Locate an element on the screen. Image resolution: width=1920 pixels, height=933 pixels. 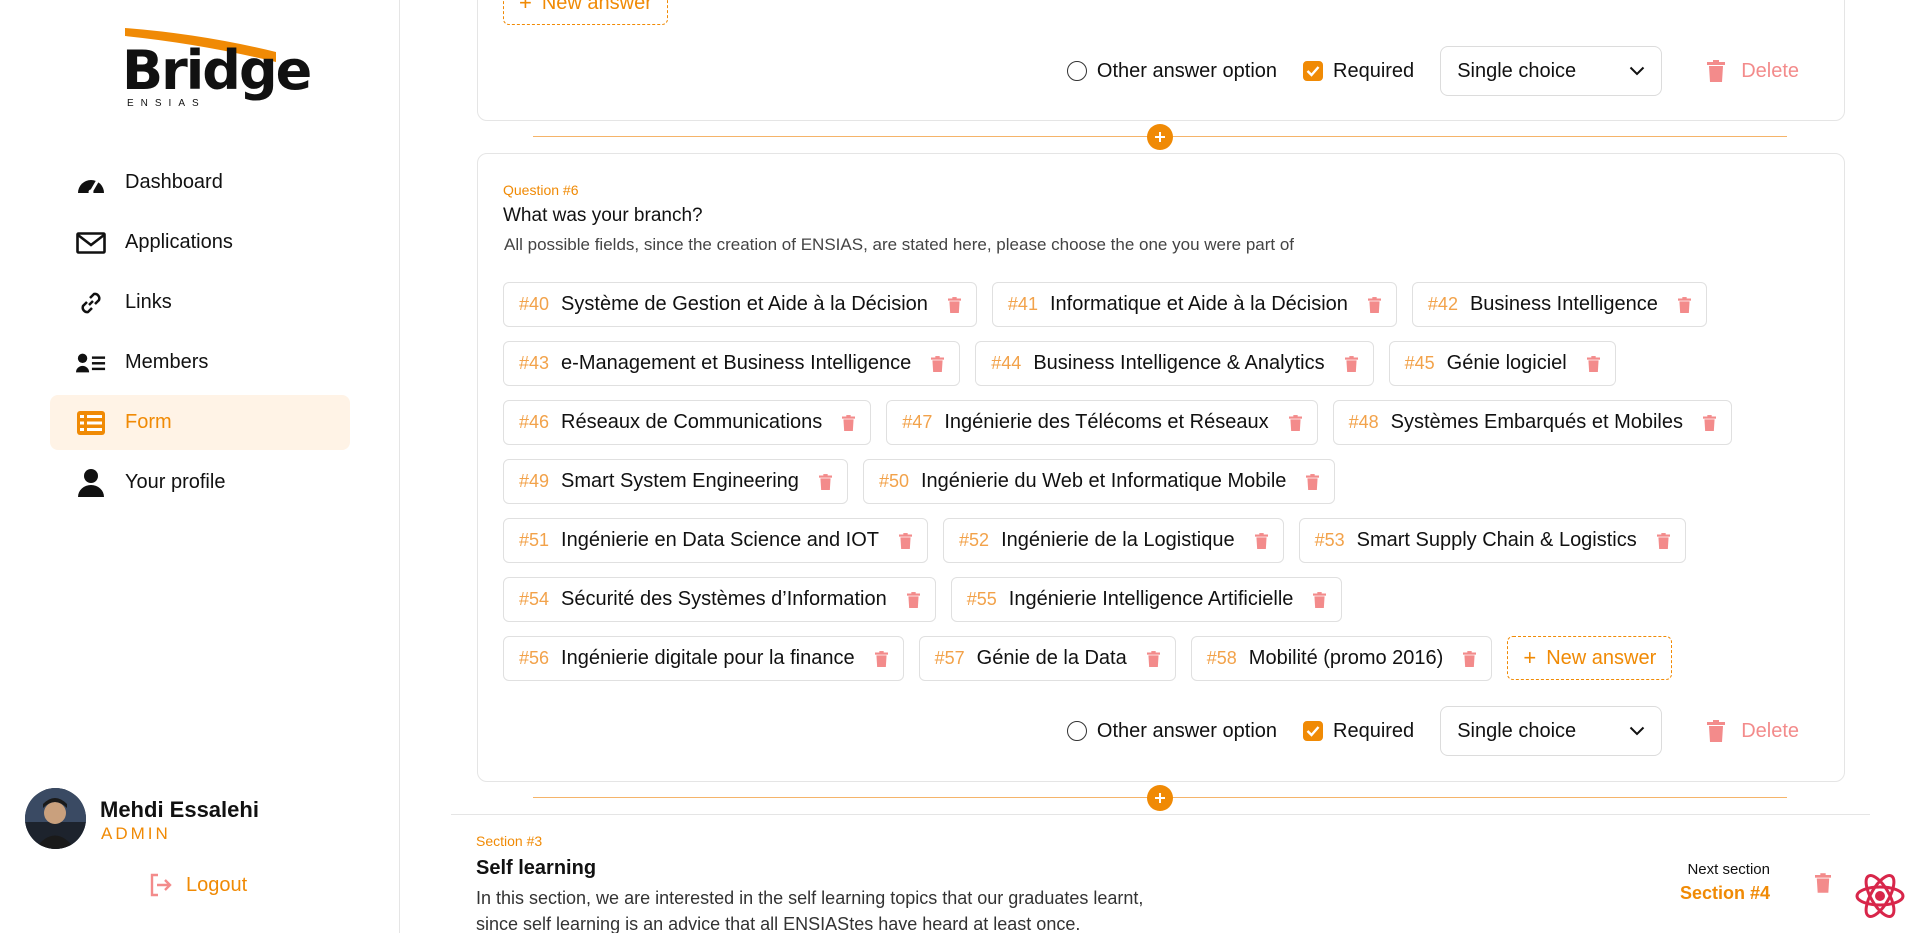
answer-chip: #47 Ingénierie des Télécoms et Réseaux is located at coordinates (1102, 422).